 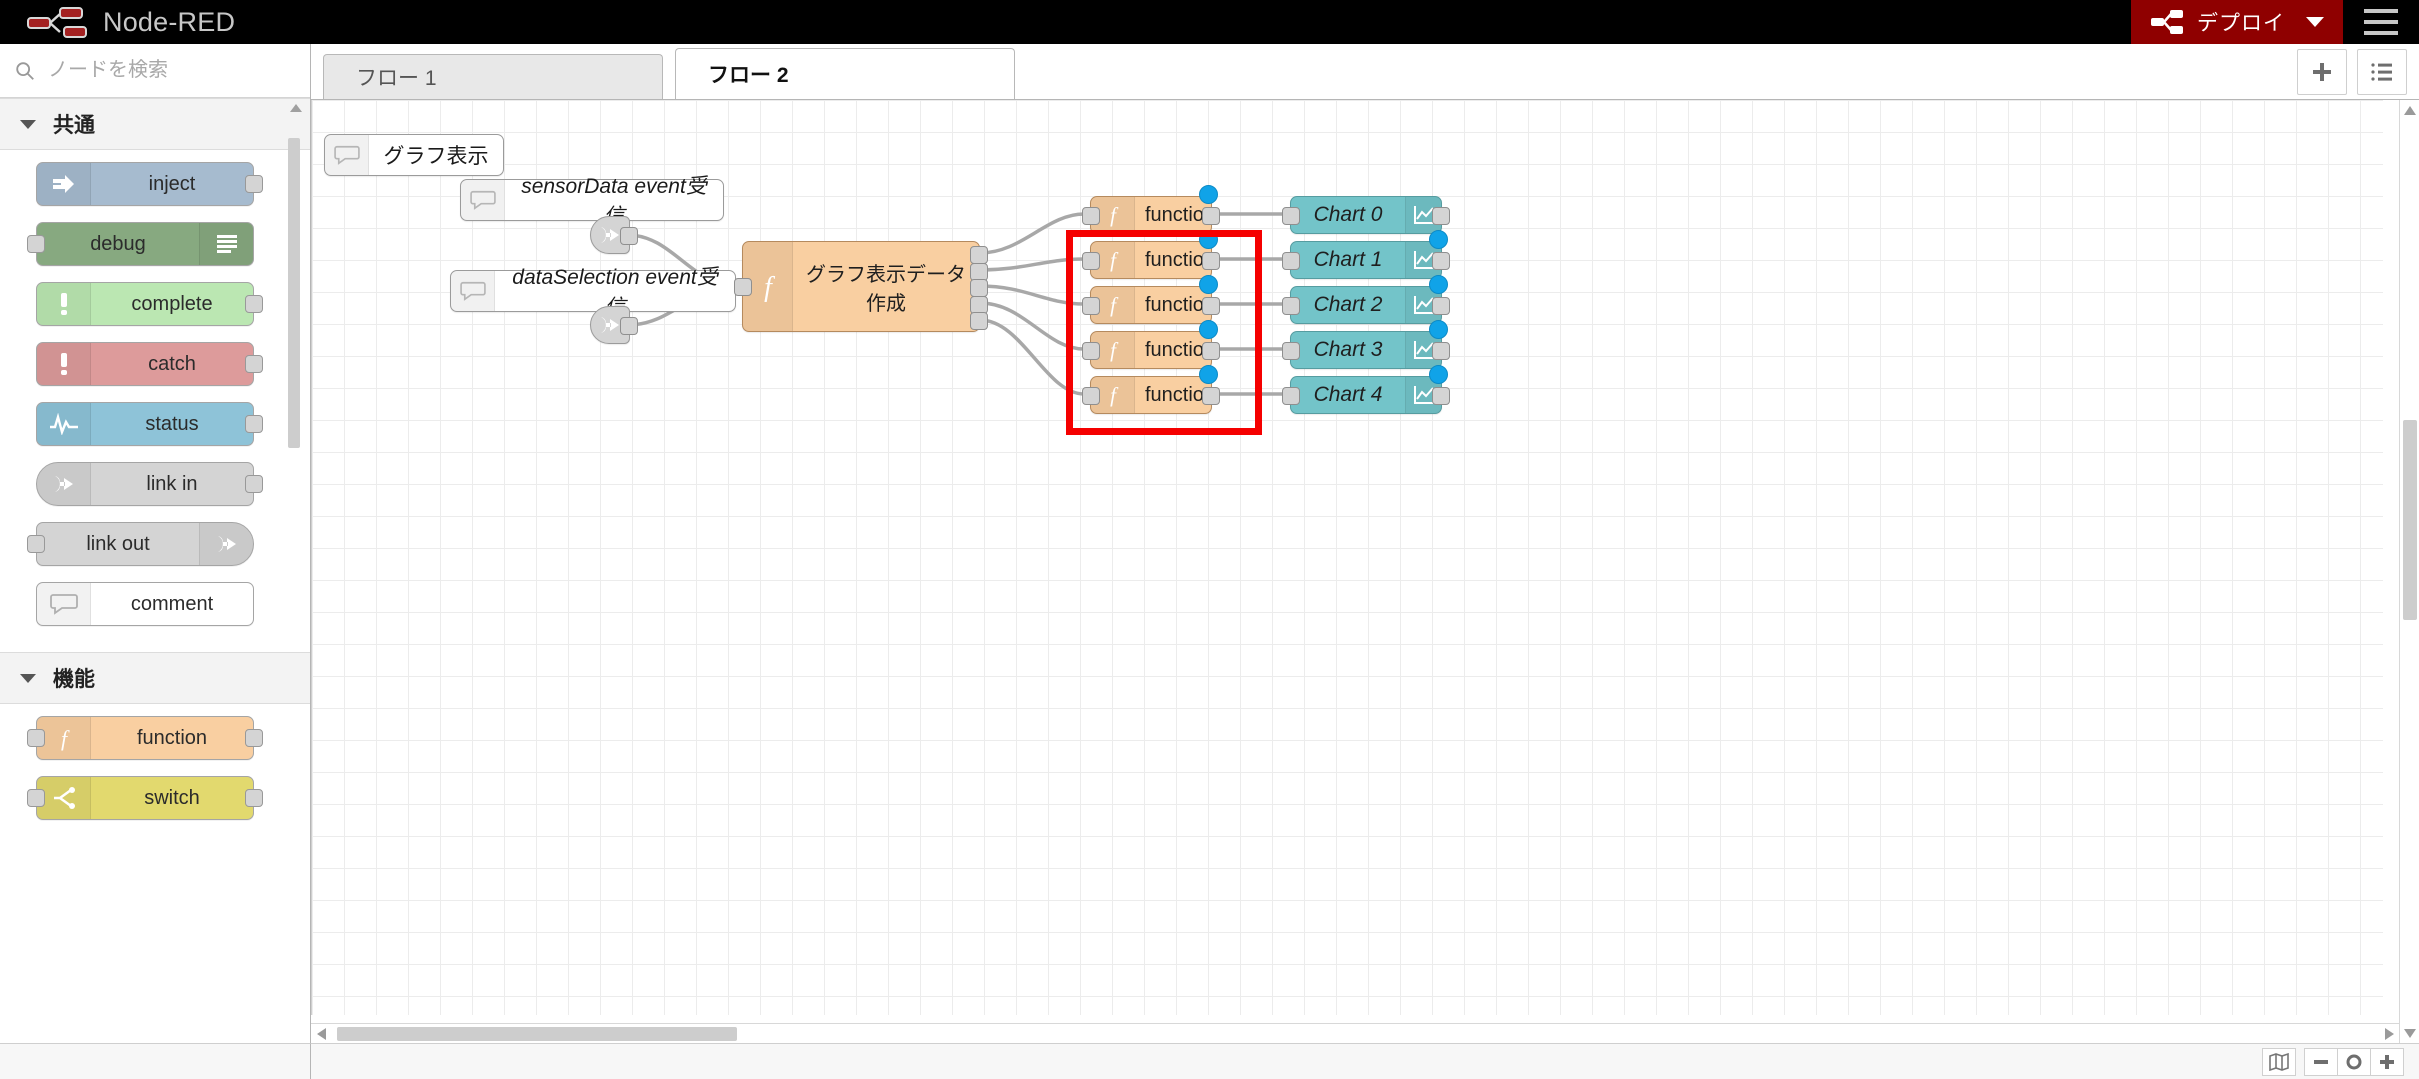 I want to click on comment-node-dataselection: dataSelection event受信, so click(x=593, y=292).